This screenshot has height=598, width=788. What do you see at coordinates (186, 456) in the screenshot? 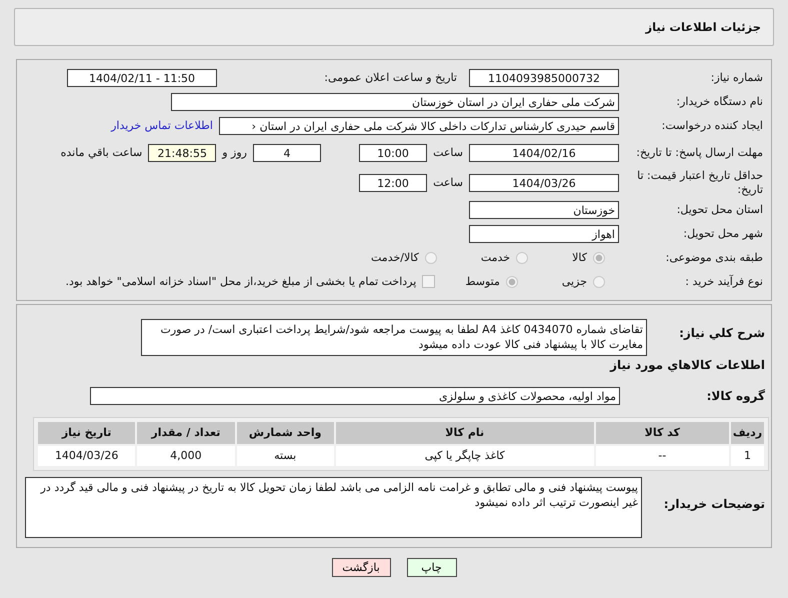
I see `quantity-cell: 4,000` at bounding box center [186, 456].